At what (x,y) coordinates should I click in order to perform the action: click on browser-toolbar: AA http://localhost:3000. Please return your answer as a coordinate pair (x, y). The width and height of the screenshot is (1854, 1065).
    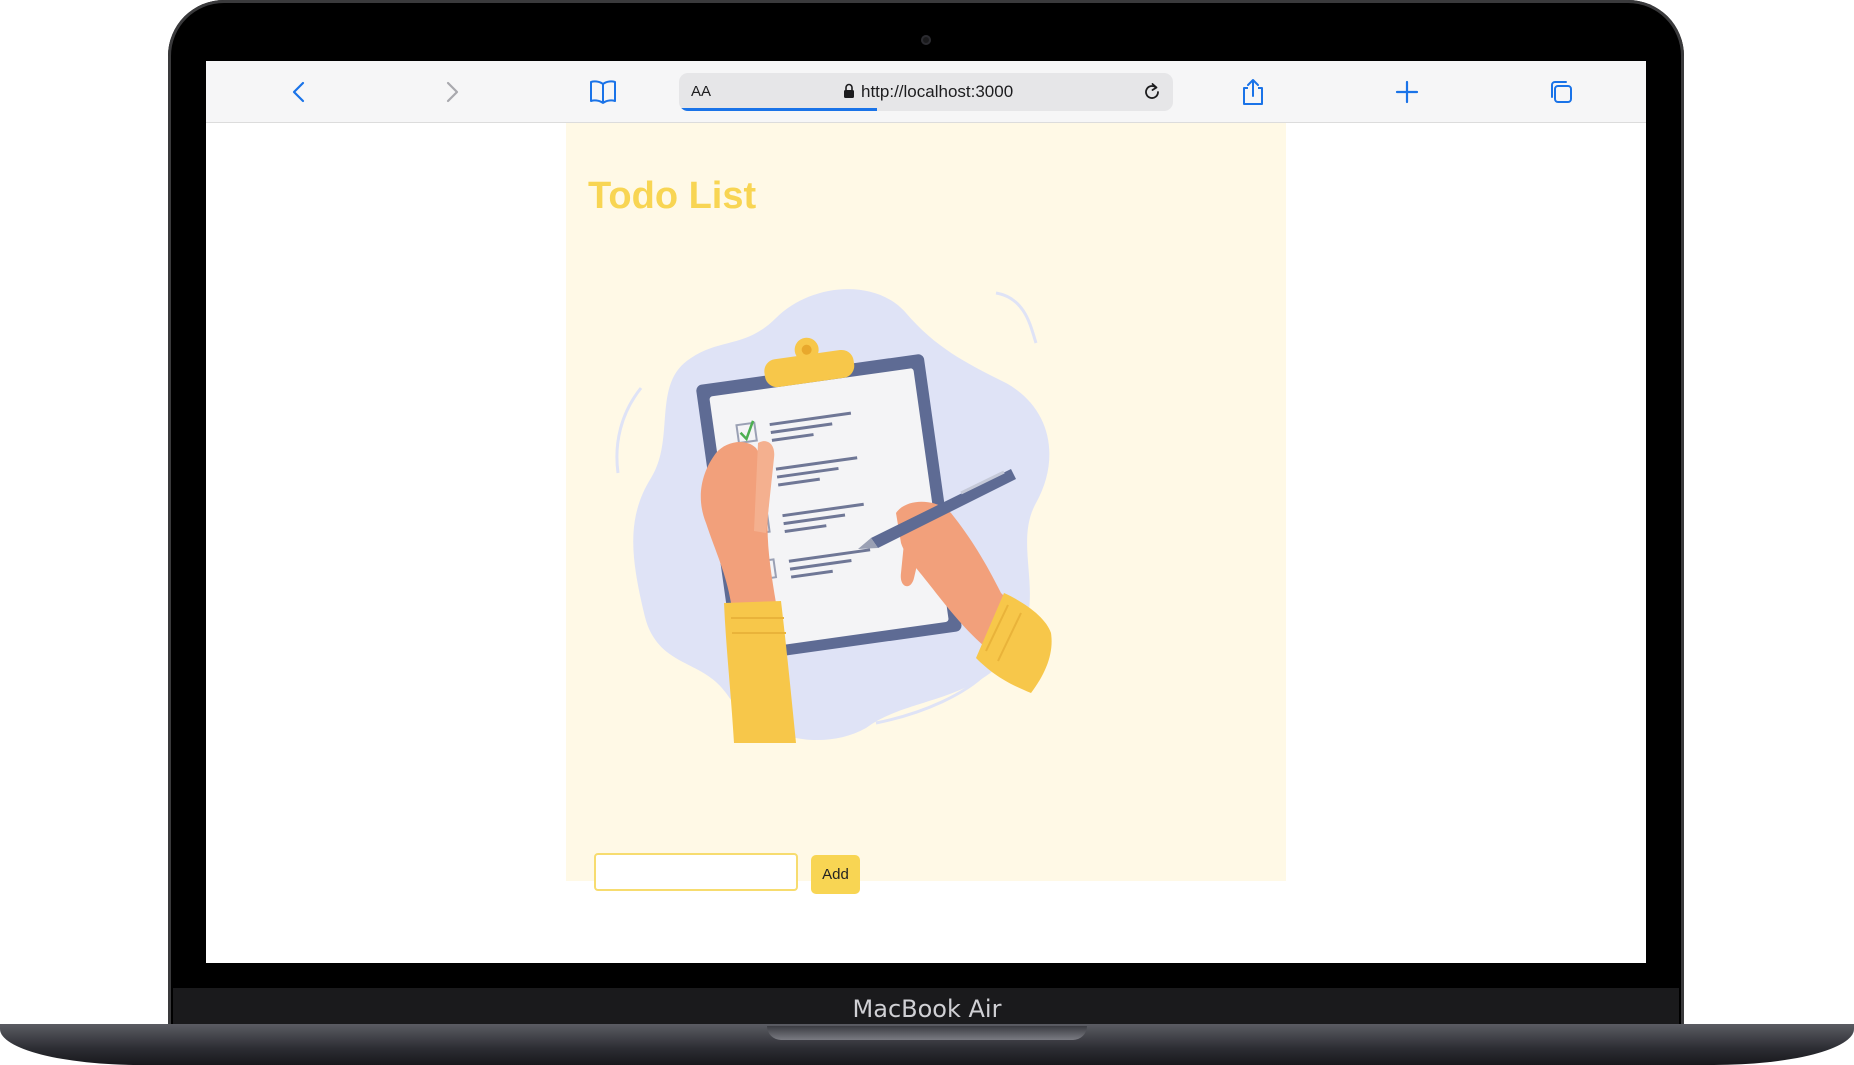
    Looking at the image, I should click on (926, 92).